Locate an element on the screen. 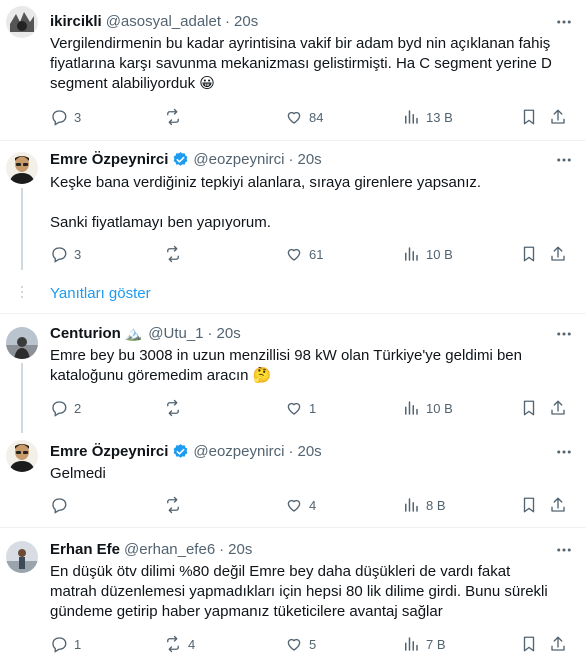 The width and height of the screenshot is (586, 660). views-count: 10 B is located at coordinates (439, 254).